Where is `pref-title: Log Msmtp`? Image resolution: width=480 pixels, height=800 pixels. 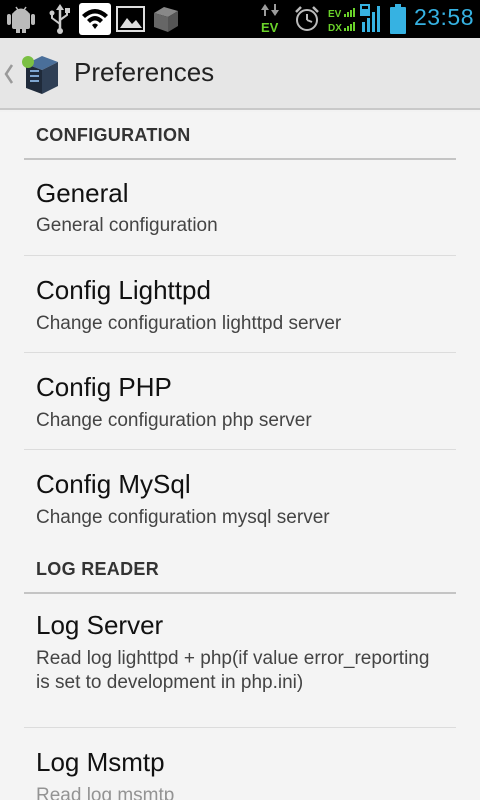 pref-title: Log Msmtp is located at coordinates (100, 762).